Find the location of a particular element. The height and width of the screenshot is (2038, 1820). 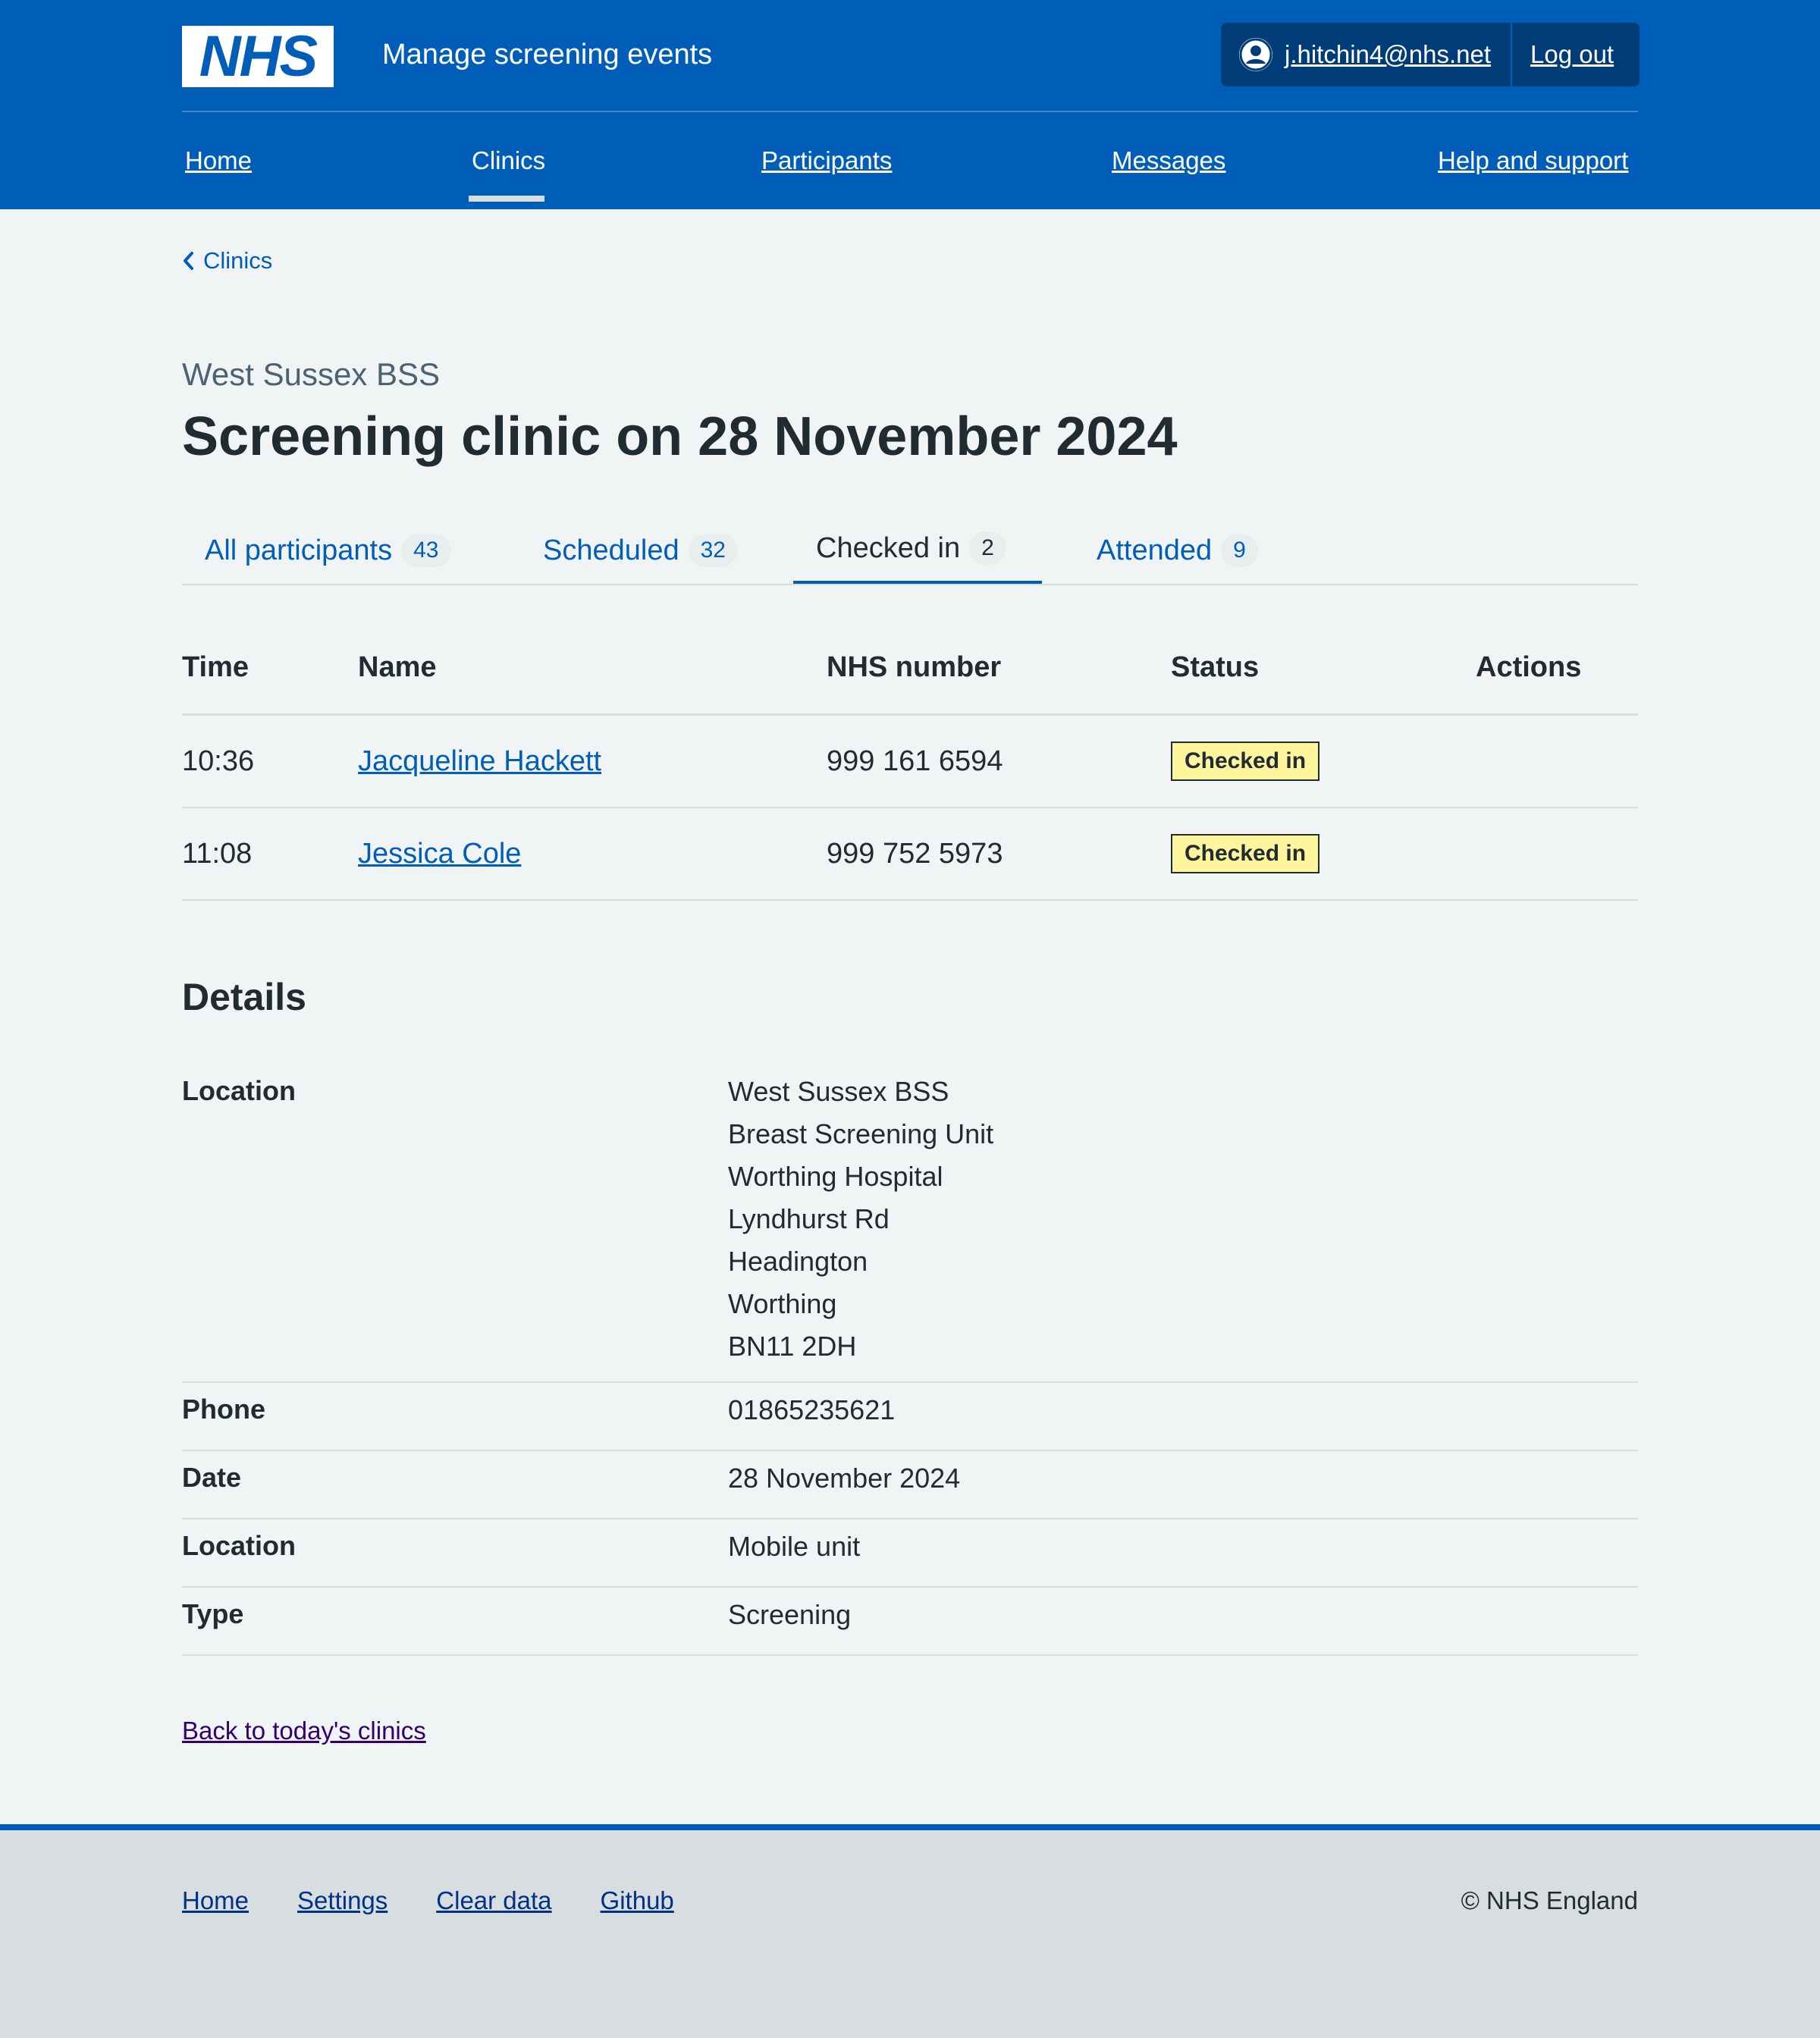

tab-label: Scheduled is located at coordinates (611, 550).